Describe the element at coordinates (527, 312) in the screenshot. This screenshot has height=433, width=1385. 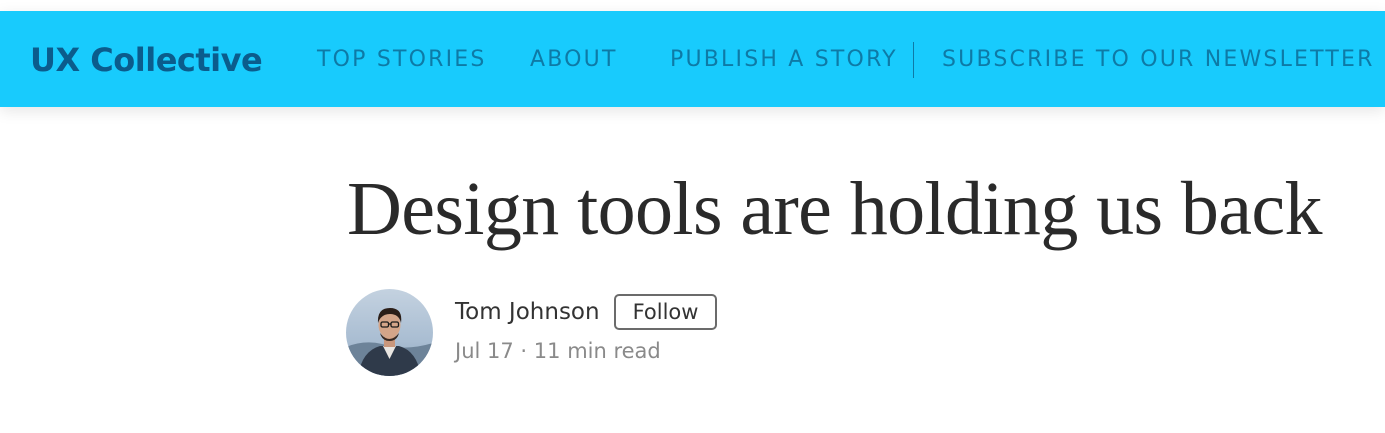
I see `author-name-link: Tom Johnson` at that location.